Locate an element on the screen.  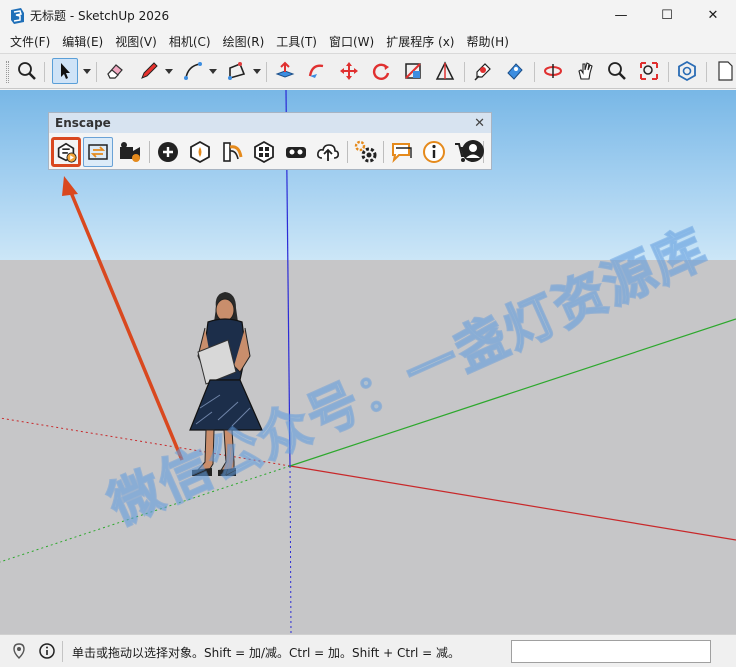
minimize-button: — is located at coordinates (621, 15).